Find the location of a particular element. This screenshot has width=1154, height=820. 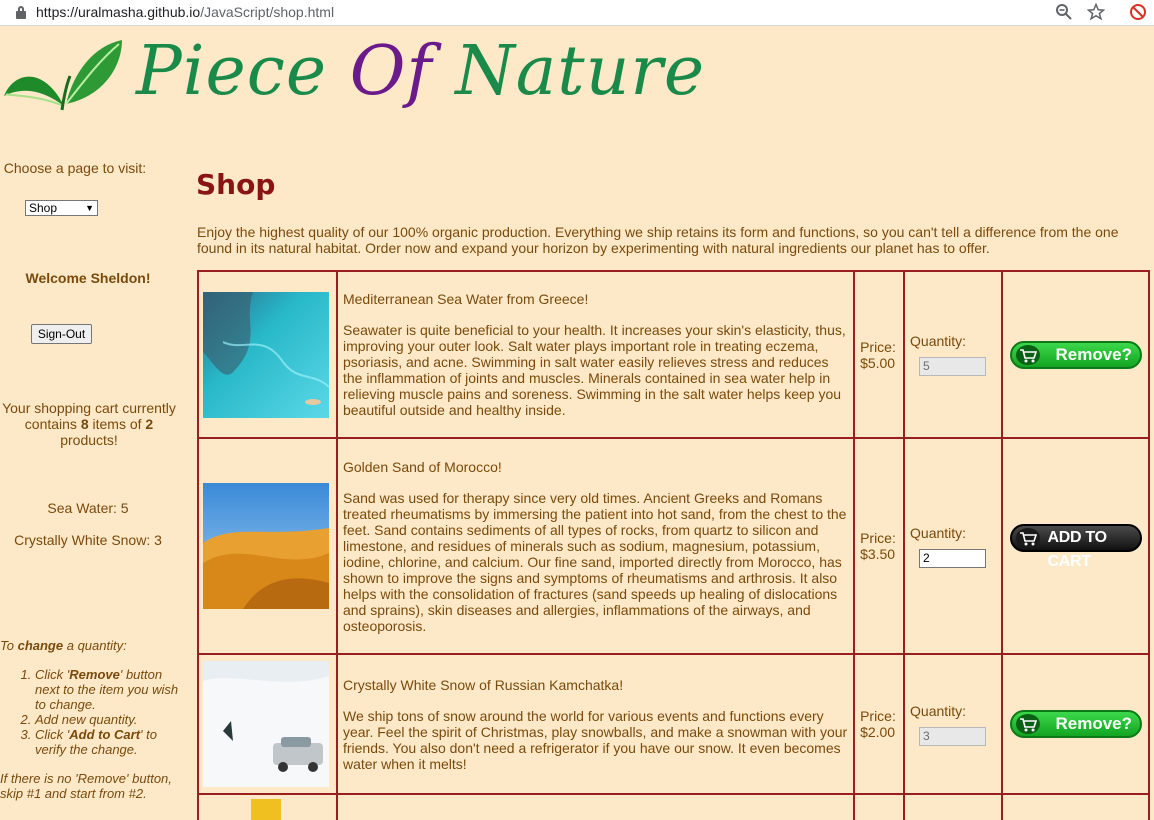

brand-title: Piece Of Nature is located at coordinates (420, 72).